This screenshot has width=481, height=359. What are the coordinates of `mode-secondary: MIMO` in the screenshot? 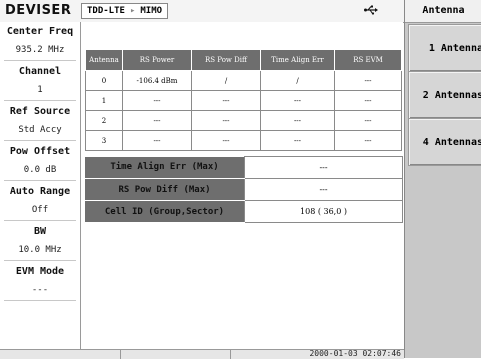 It's located at (151, 11).